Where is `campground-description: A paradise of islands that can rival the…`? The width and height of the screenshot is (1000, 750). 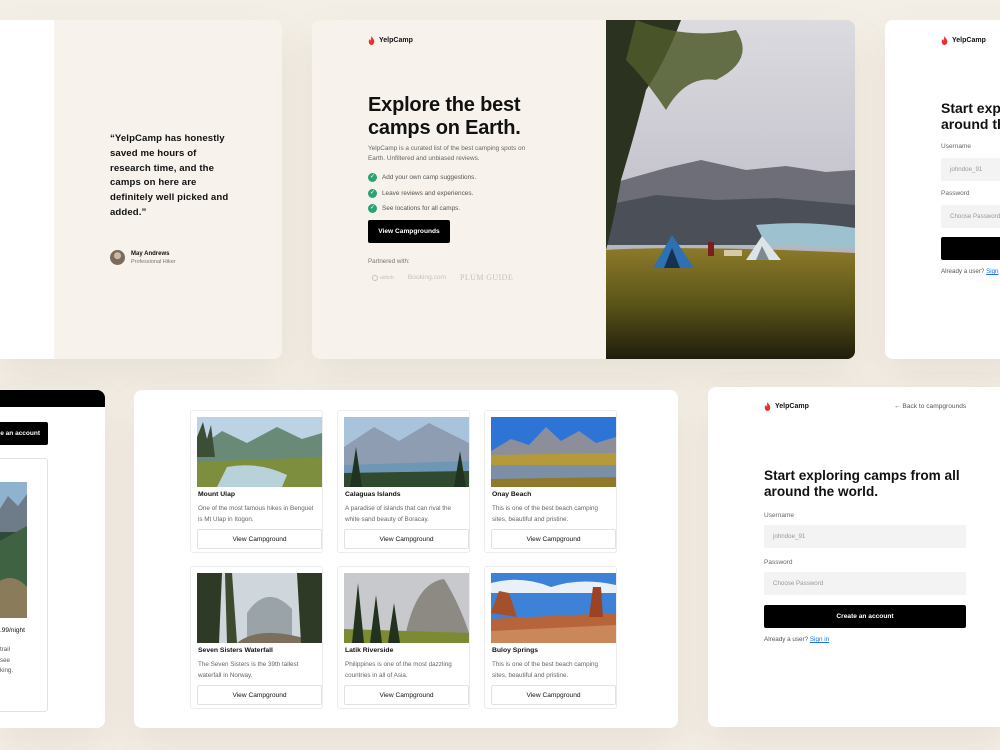 campground-description: A paradise of islands that can rival the… is located at coordinates (398, 514).